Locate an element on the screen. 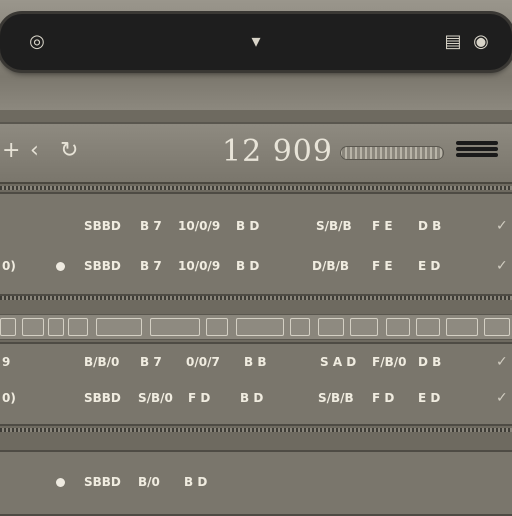 This screenshot has width=512, height=516. cell-f: F D is located at coordinates (383, 398).